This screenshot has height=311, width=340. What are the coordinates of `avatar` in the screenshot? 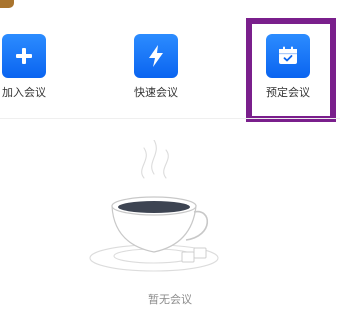 It's located at (7, 4).